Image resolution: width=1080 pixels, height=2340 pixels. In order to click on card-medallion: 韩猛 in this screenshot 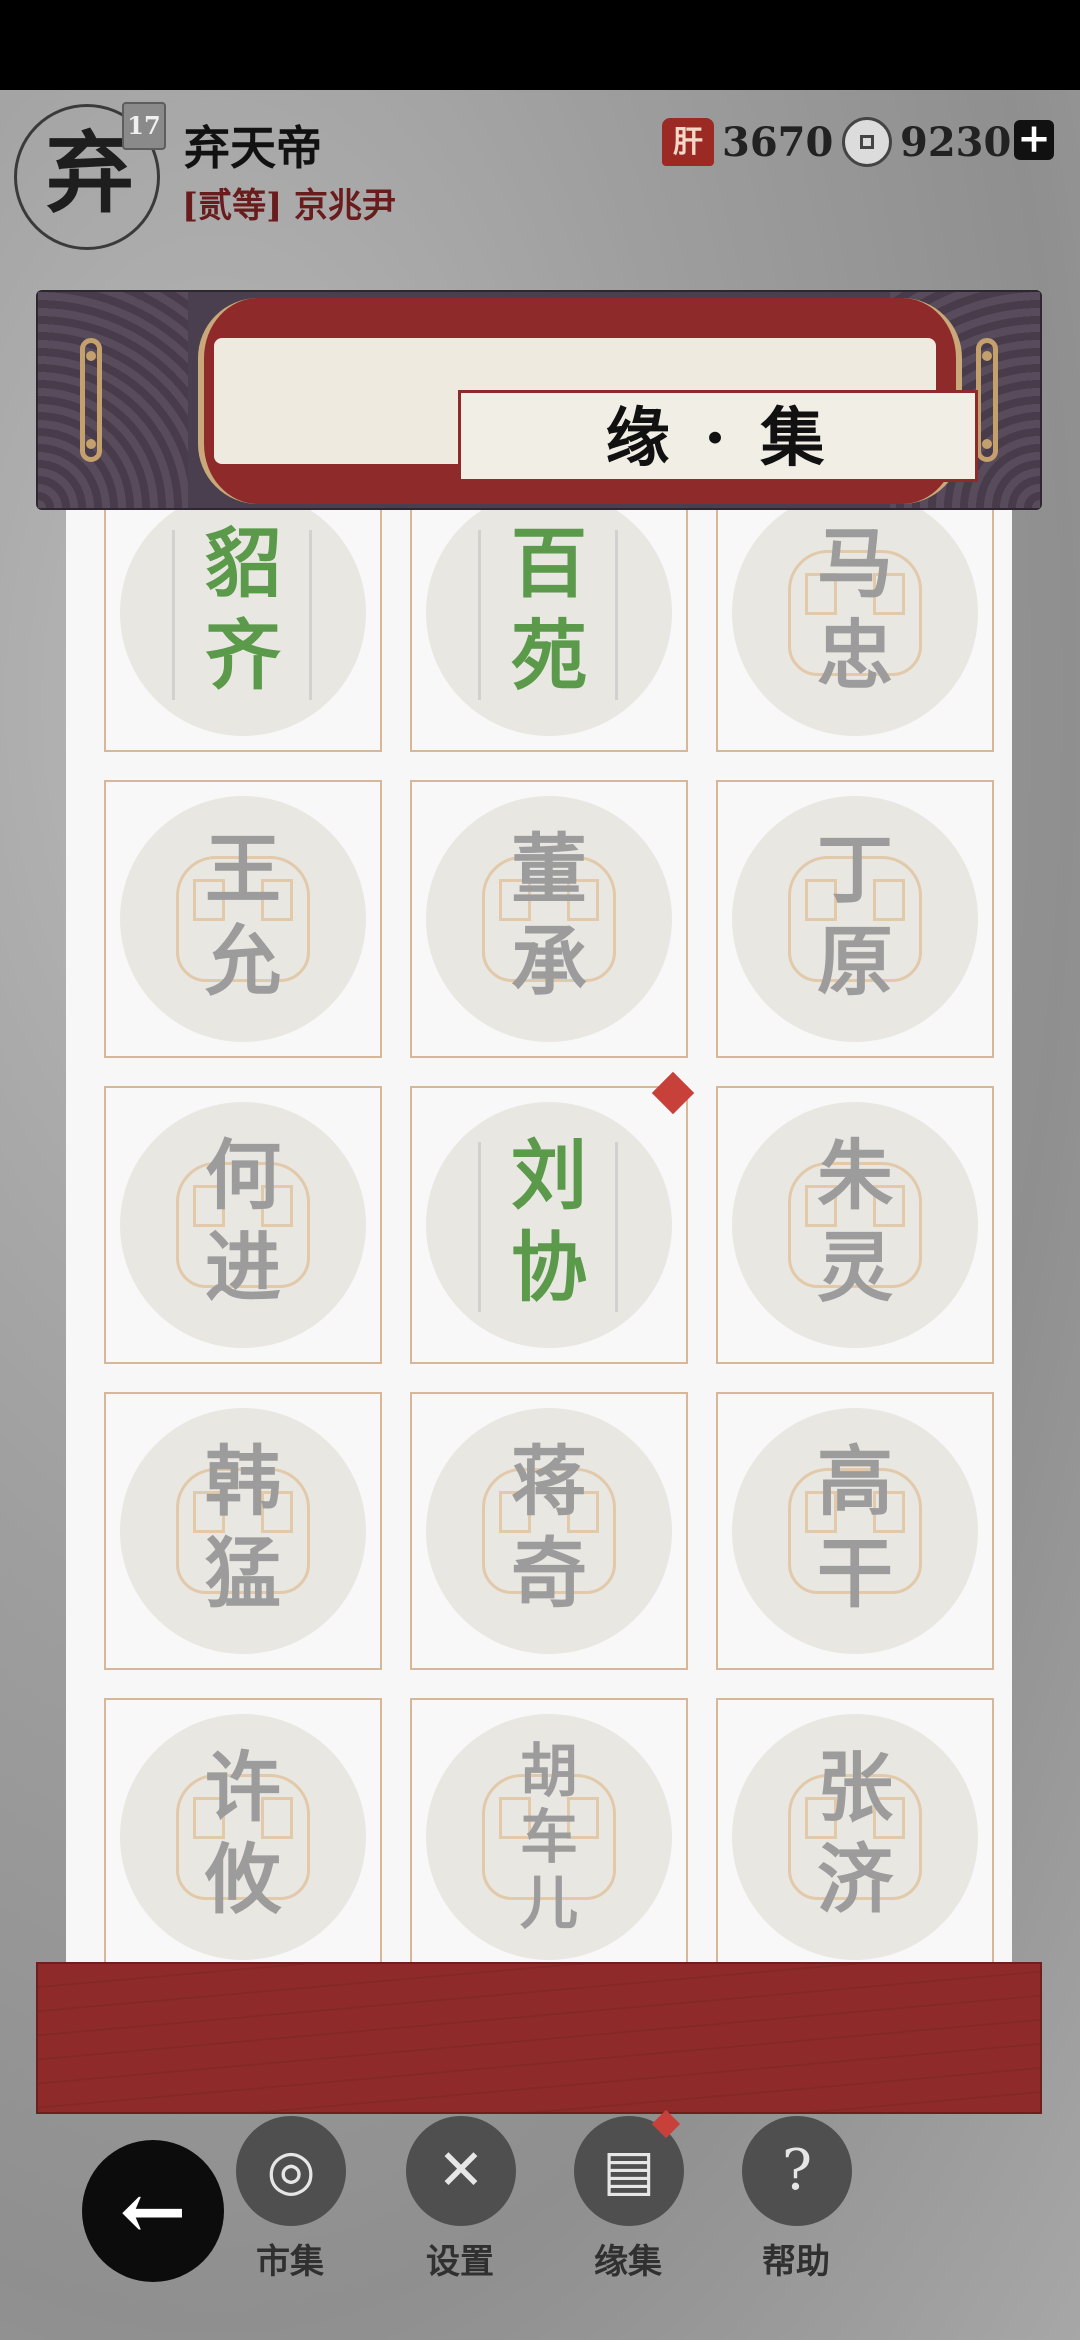, I will do `click(243, 1531)`.